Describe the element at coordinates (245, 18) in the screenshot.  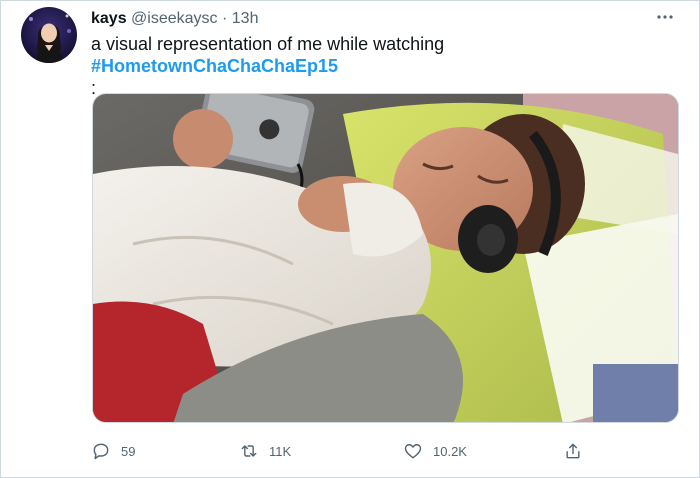
I see `tweet-time: 13h` at that location.